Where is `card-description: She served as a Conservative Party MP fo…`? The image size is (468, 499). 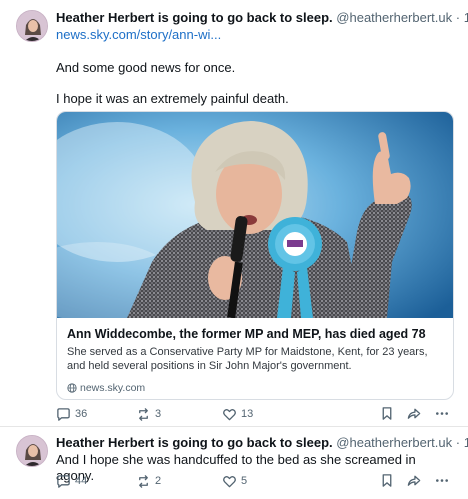 card-description: She served as a Conservative Party MP fo… is located at coordinates (247, 359).